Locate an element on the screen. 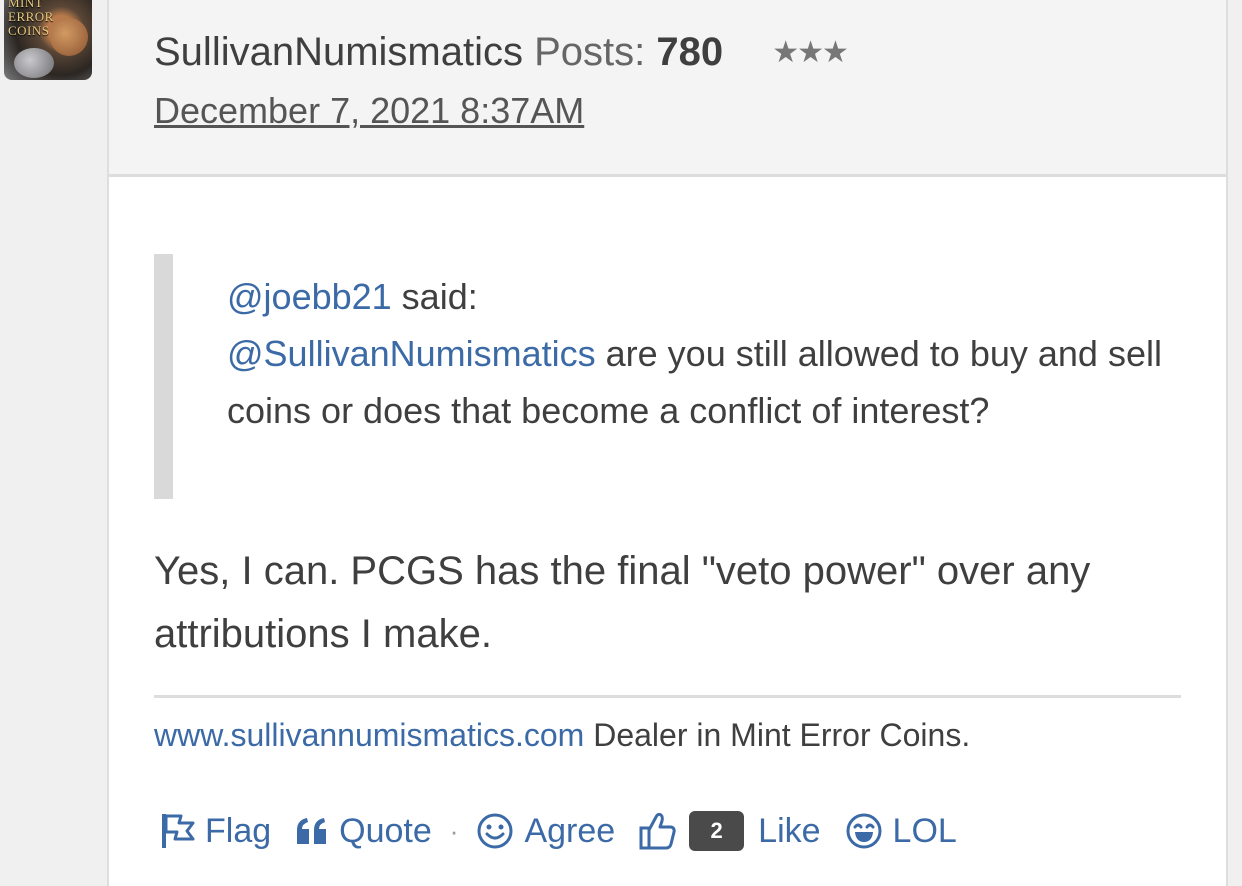 This screenshot has width=1242, height=886. quote-author-mention: @joebb21 is located at coordinates (309, 296).